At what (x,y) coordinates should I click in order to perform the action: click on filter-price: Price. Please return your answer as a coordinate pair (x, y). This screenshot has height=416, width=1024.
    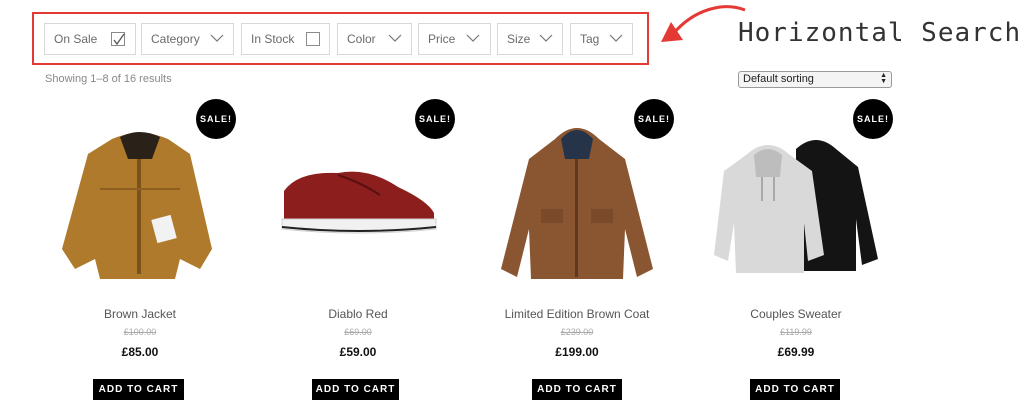
    Looking at the image, I should click on (454, 39).